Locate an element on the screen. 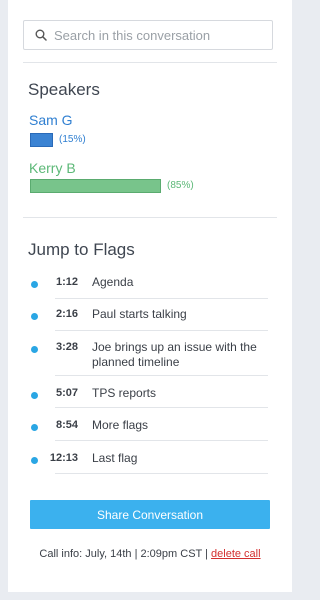 This screenshot has width=320, height=600. share-conversation-button: Share Conversation is located at coordinates (150, 514).